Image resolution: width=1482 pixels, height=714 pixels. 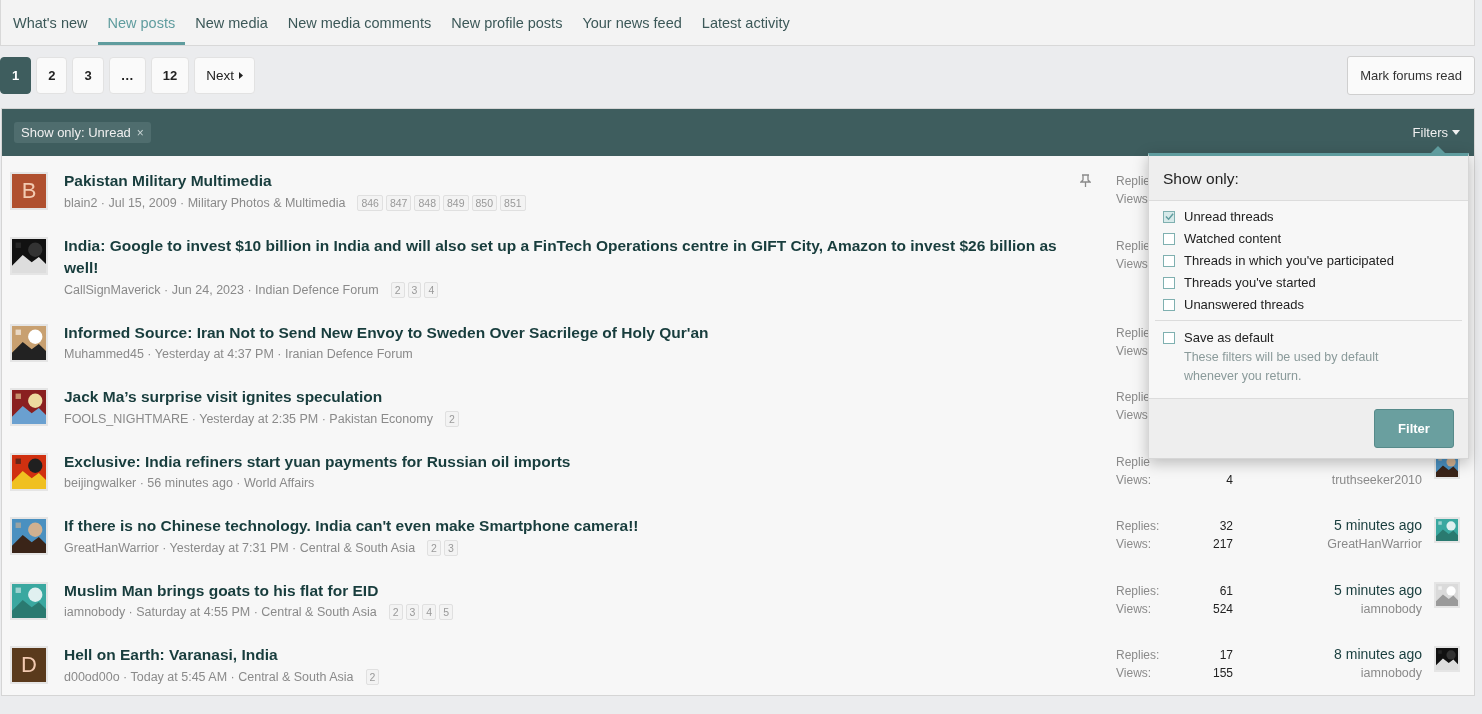 I want to click on nav-tab: New profile posts, so click(x=507, y=22).